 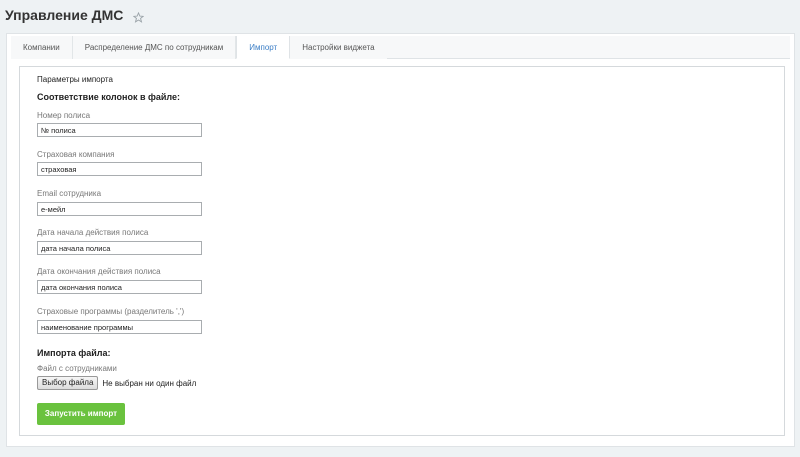 What do you see at coordinates (64, 15) in the screenshot?
I see `page-title: Управление ДМС` at bounding box center [64, 15].